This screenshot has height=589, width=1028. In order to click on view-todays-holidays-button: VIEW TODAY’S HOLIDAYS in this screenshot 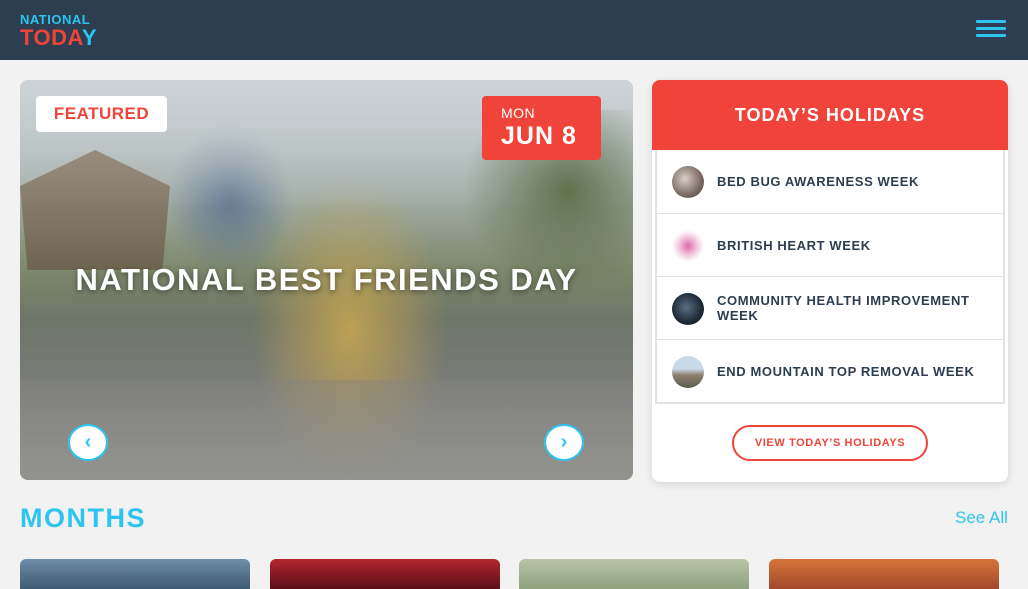, I will do `click(830, 443)`.